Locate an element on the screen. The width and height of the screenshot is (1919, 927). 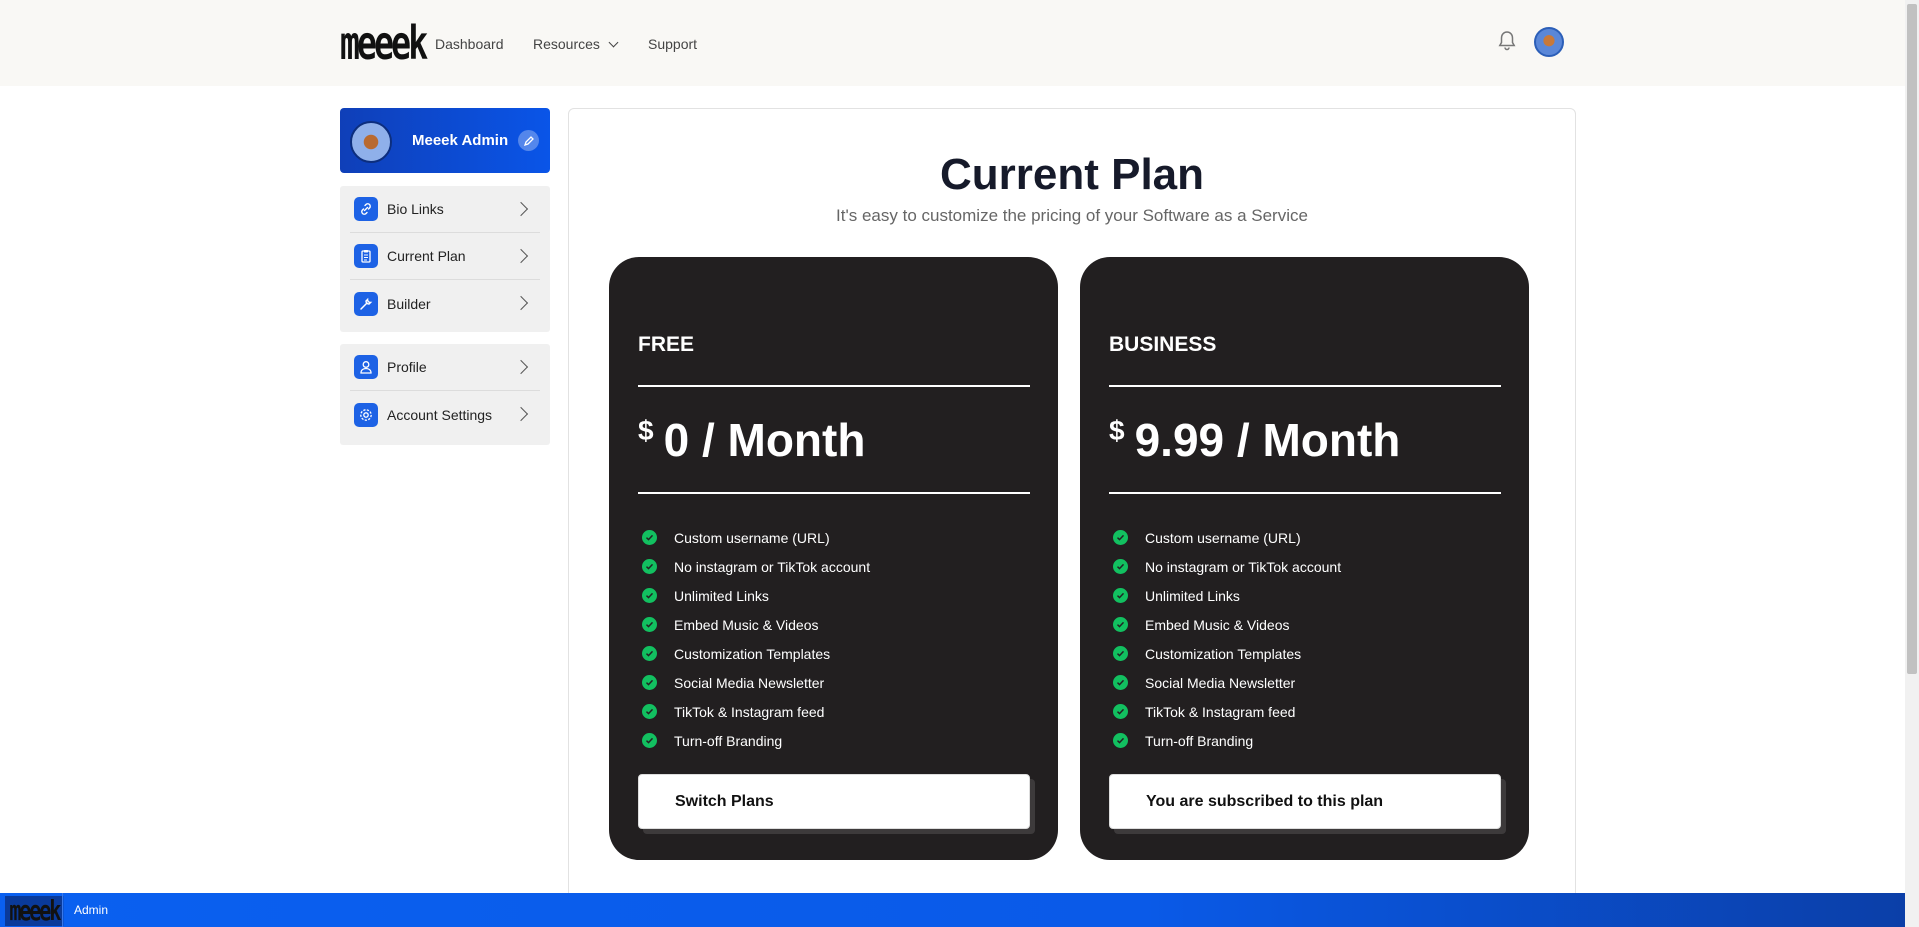
brand-logo: meeek is located at coordinates (384, 43).